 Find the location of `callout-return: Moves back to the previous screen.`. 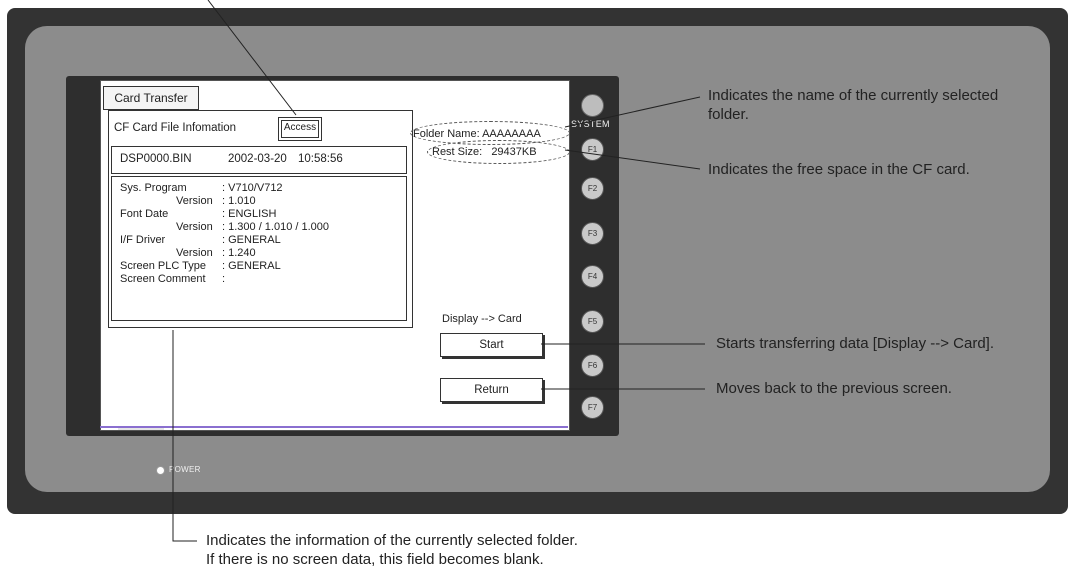

callout-return: Moves back to the previous screen. is located at coordinates (834, 388).